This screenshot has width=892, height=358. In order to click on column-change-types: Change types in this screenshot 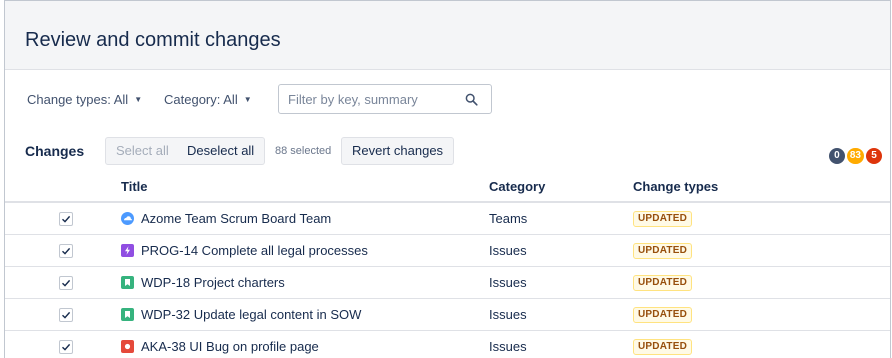, I will do `click(676, 186)`.